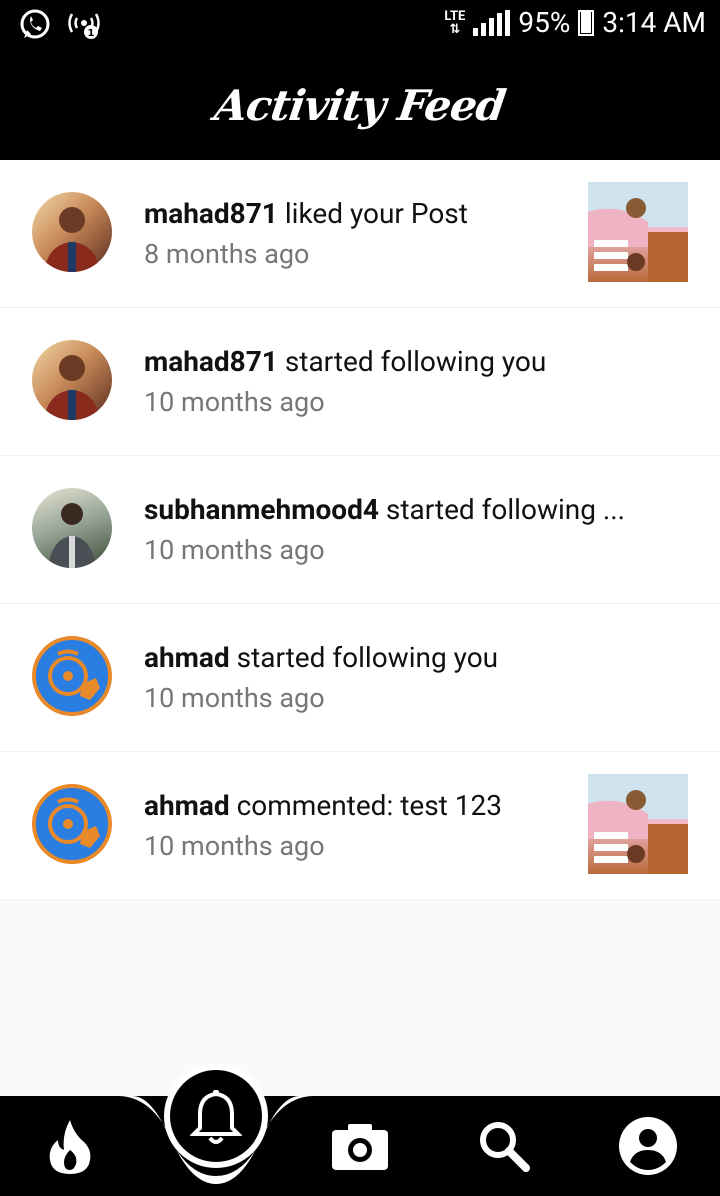 The image size is (720, 1196). I want to click on app-bar: Activity Feed, so click(360, 105).